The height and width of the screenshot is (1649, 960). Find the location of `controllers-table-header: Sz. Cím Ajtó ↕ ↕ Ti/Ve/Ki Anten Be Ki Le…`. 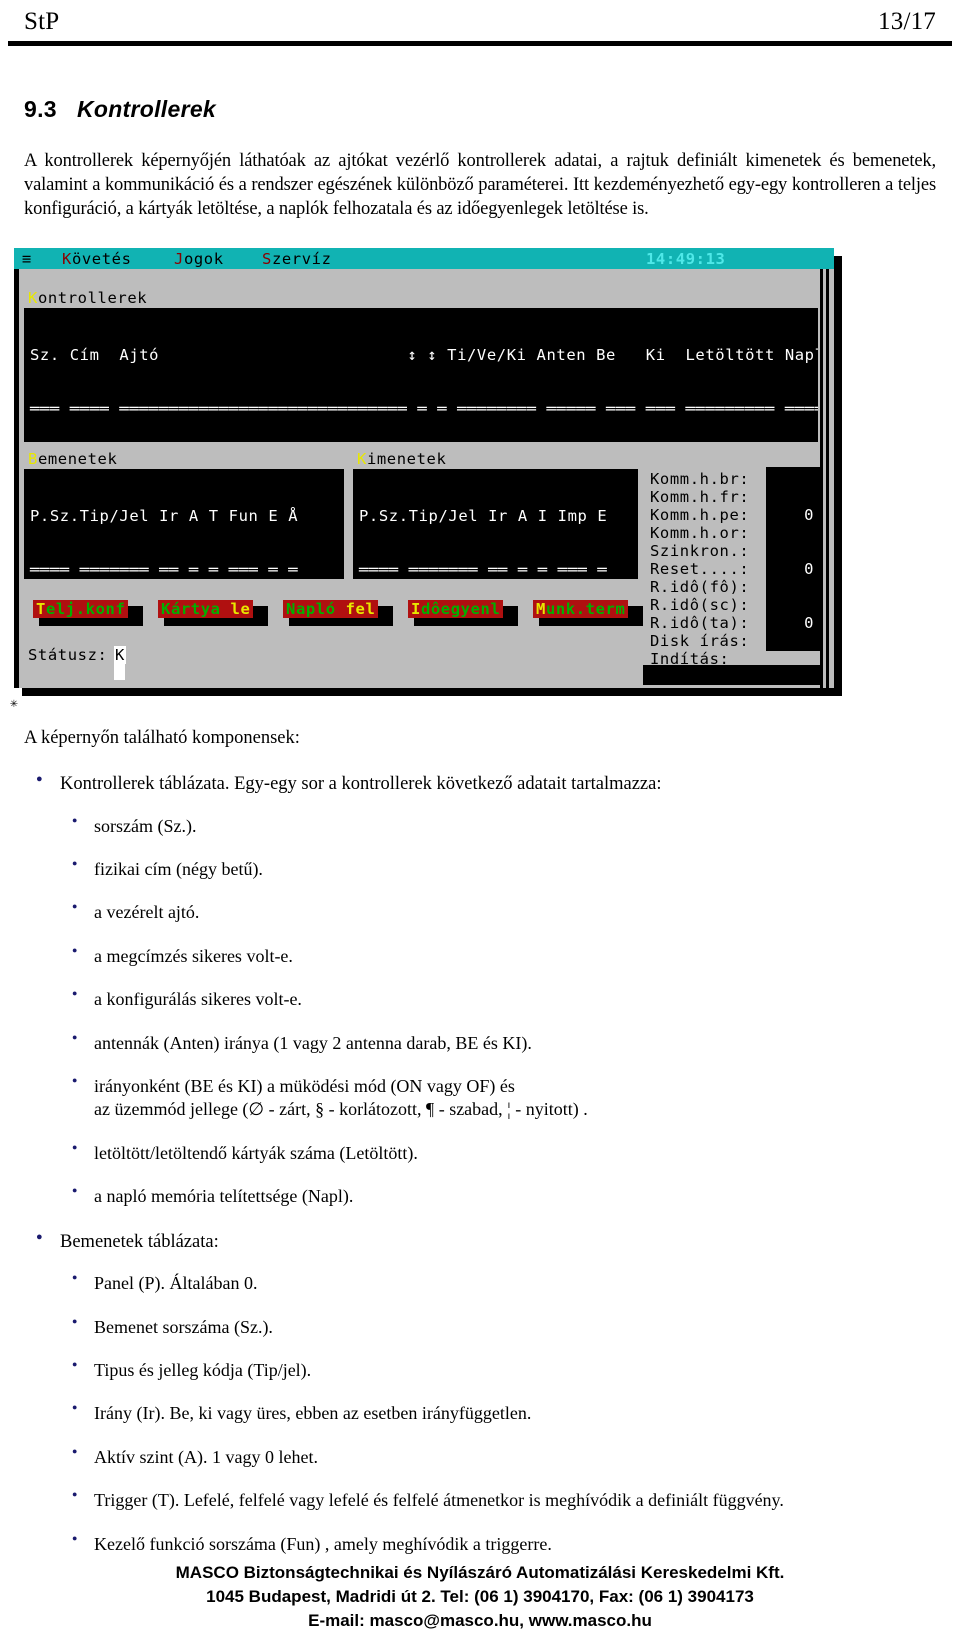

controllers-table-header: Sz. Cím Ajtó ↕ ↕ Ti/Ve/Ki Anten Be Ki Le… is located at coordinates (424, 355).